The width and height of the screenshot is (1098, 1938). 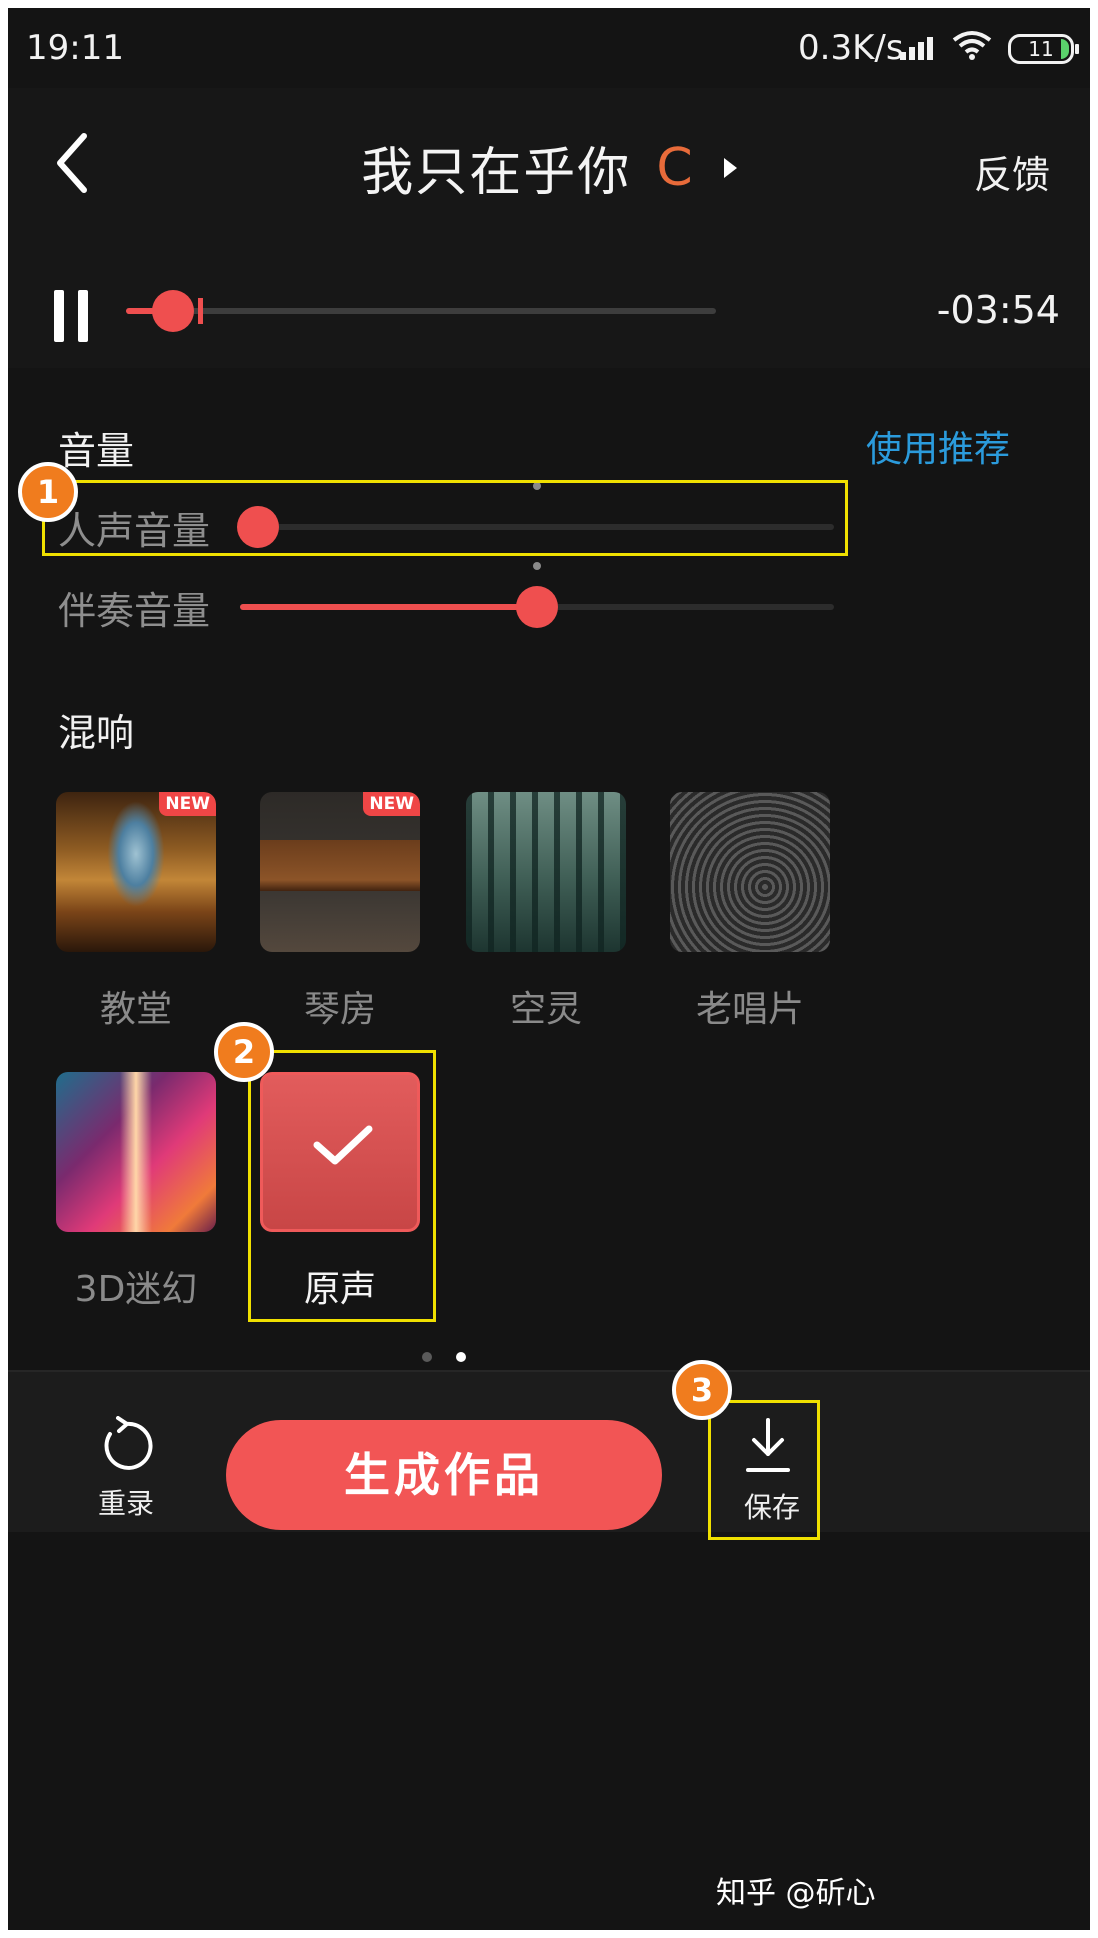 I want to click on annotation-marker-2: 2, so click(x=244, y=1052).